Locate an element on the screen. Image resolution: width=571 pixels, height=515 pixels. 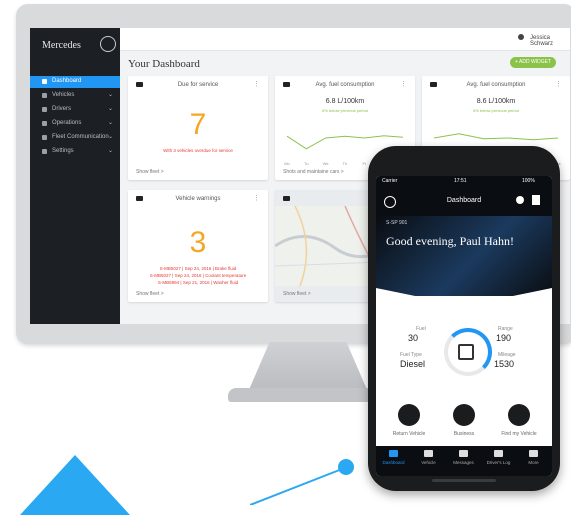
header-title: Dashboard is located at coordinates (464, 200).